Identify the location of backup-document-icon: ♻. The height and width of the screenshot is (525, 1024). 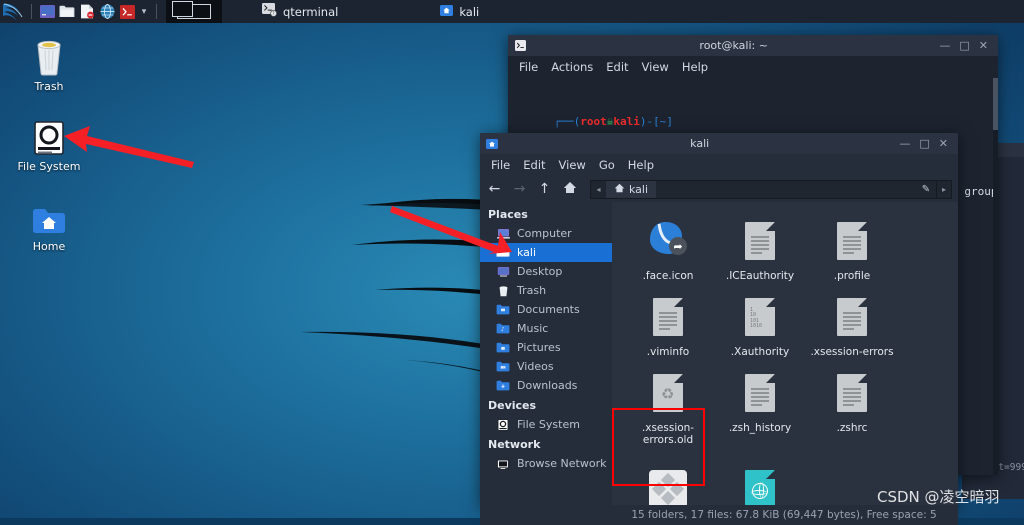
(668, 393).